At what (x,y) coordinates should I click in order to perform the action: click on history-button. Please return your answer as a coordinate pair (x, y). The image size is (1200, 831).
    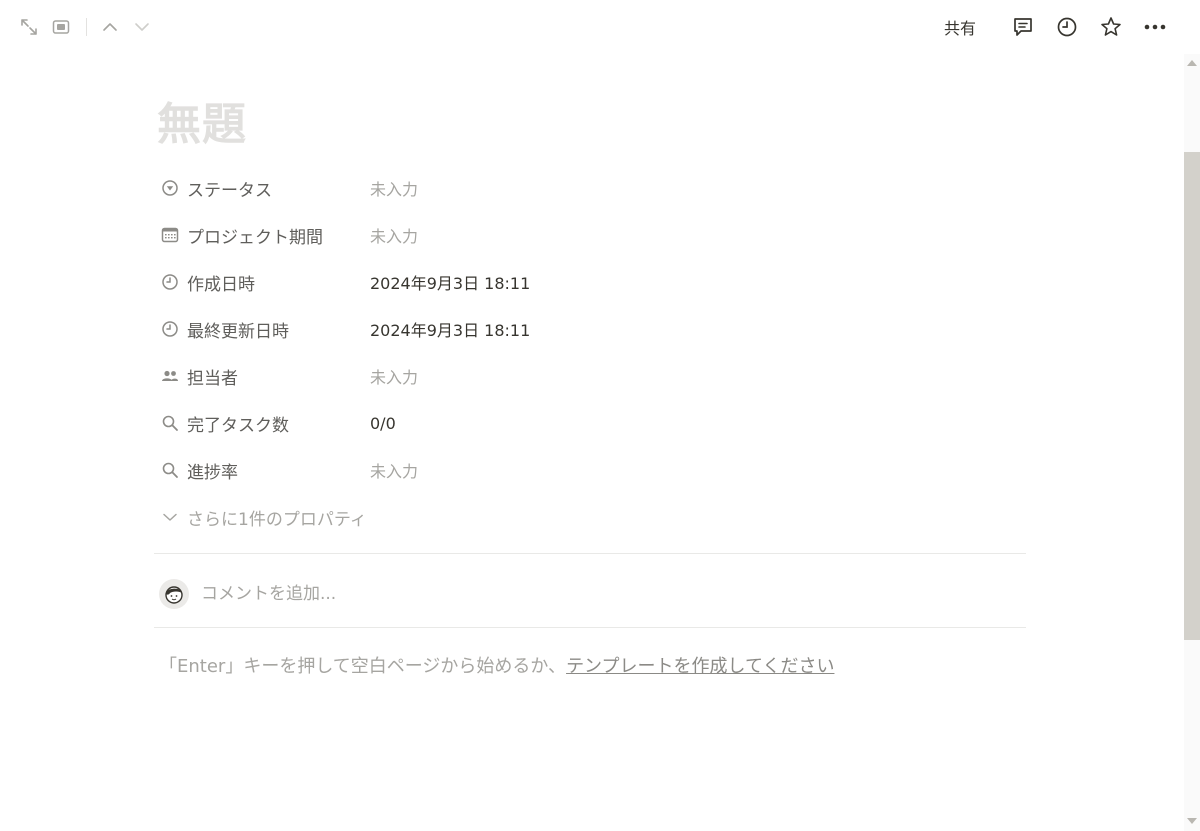
    Looking at the image, I should click on (1067, 27).